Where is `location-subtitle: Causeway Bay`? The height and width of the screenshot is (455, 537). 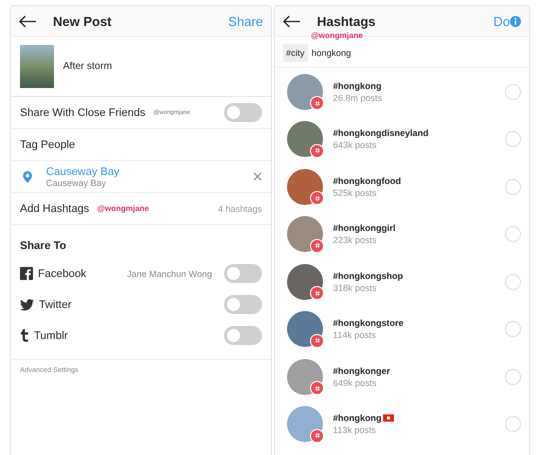
location-subtitle: Causeway Bay is located at coordinates (77, 183).